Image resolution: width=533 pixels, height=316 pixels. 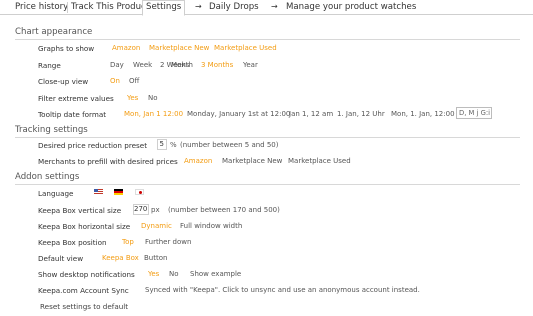 I want to click on closeup-label: Close-up view, so click(x=63, y=81).